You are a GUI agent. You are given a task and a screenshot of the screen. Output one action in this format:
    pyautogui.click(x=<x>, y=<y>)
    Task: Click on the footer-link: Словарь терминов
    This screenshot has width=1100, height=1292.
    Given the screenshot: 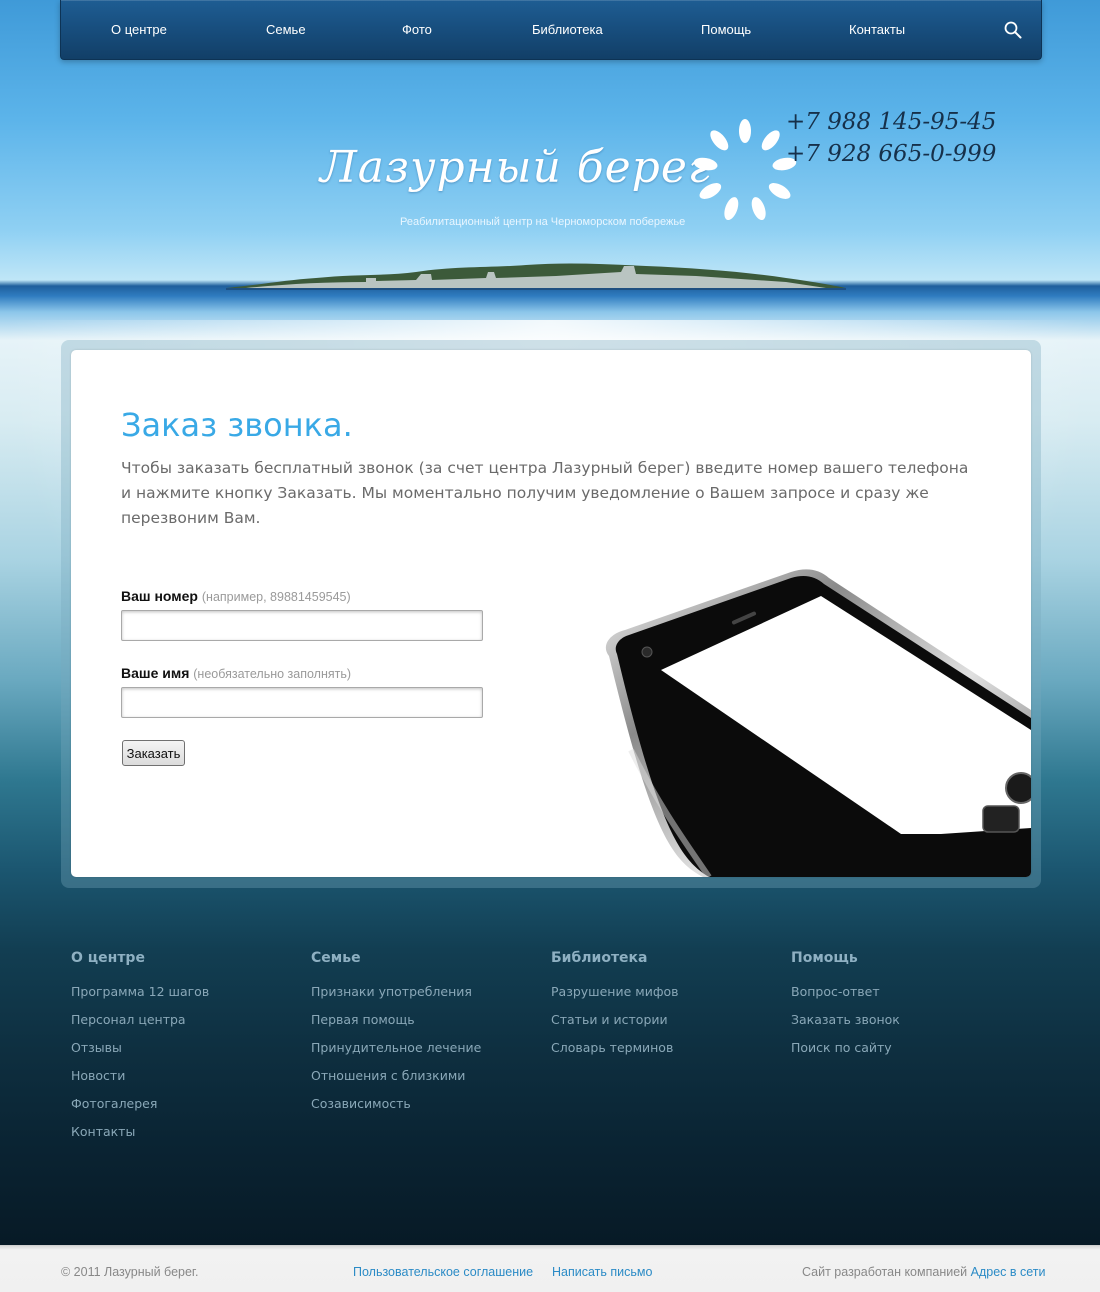 What is the action you would take?
    pyautogui.click(x=661, y=1055)
    